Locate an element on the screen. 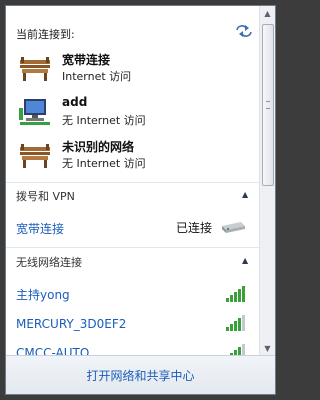  wifi-name: 主持yong is located at coordinates (43, 295).